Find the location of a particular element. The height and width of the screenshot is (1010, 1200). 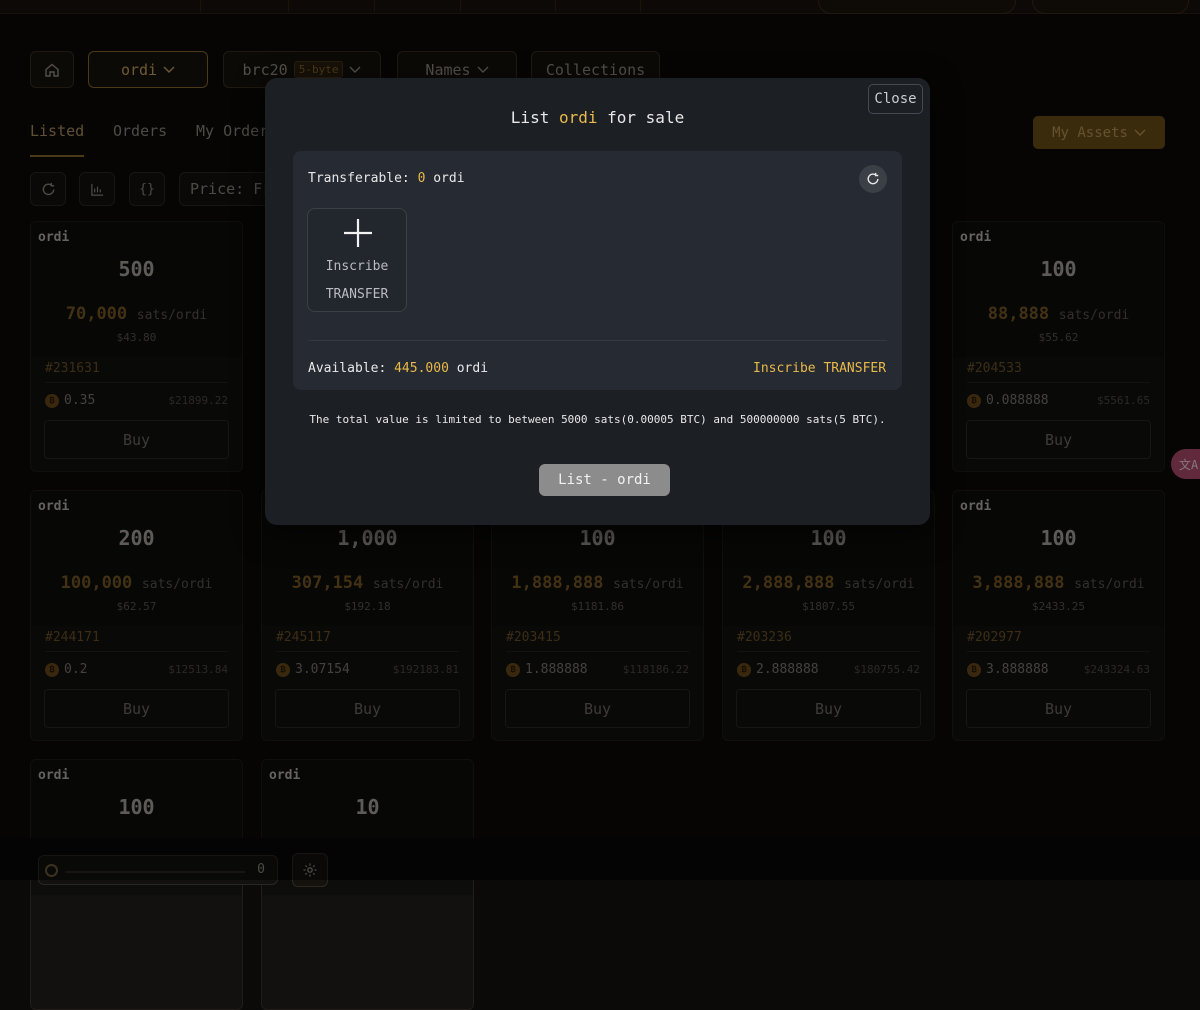

title-suffix: for sale is located at coordinates (646, 117).